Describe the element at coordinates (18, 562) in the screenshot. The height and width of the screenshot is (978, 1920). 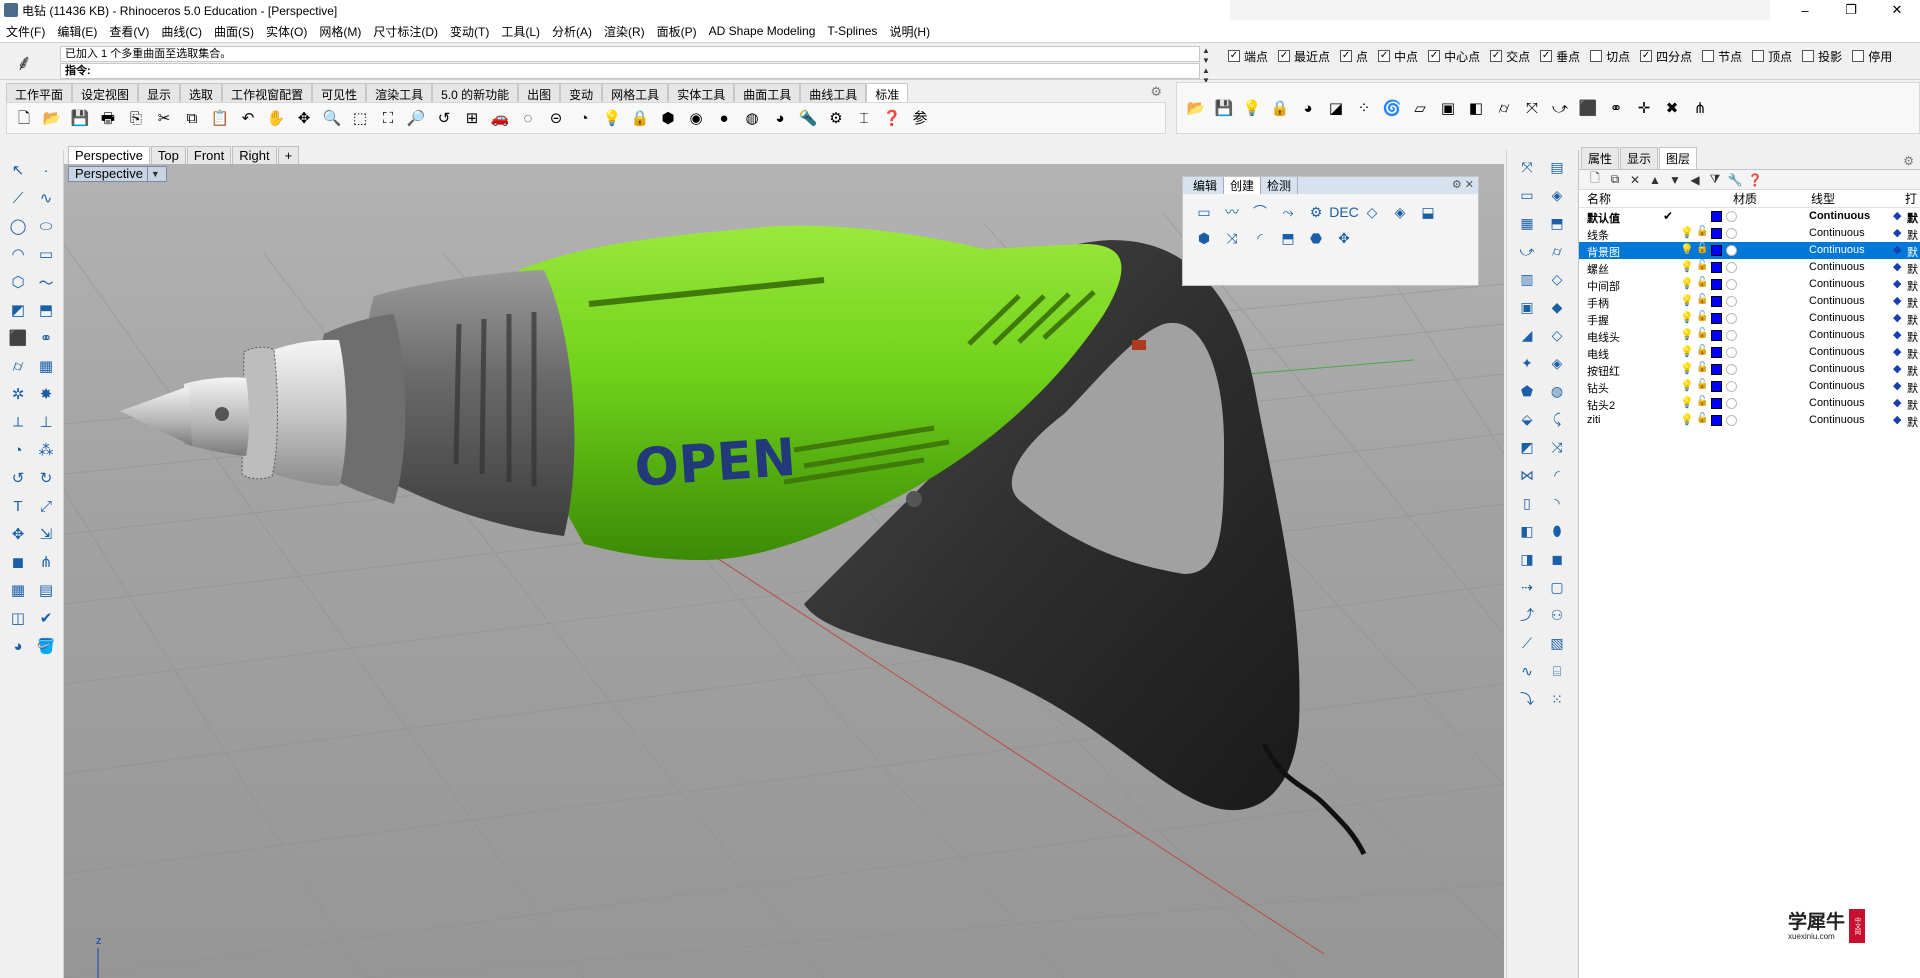
I see `solid-icon: ◼` at that location.